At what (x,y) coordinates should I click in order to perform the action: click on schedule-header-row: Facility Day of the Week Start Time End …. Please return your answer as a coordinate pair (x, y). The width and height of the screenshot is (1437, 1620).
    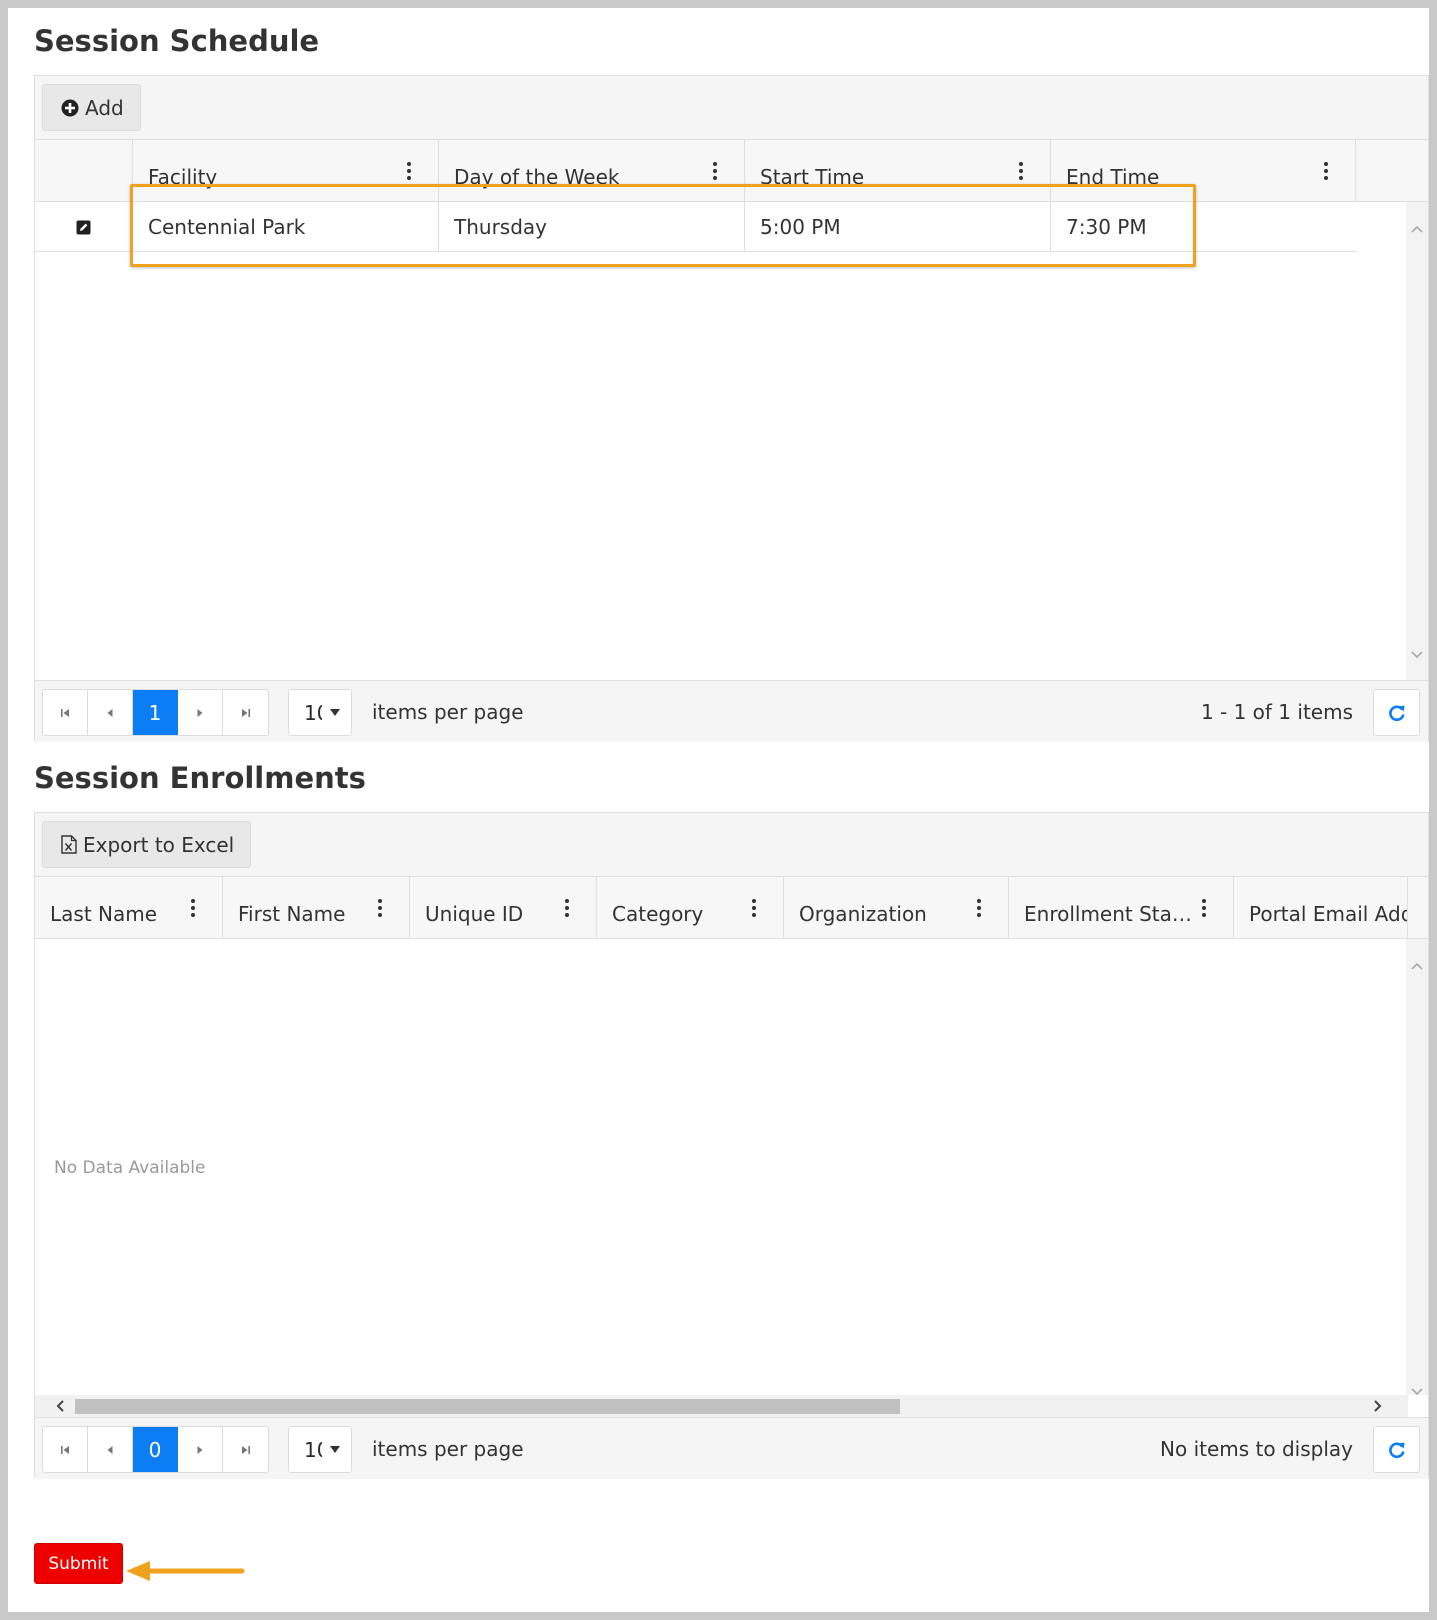
    Looking at the image, I should click on (731, 171).